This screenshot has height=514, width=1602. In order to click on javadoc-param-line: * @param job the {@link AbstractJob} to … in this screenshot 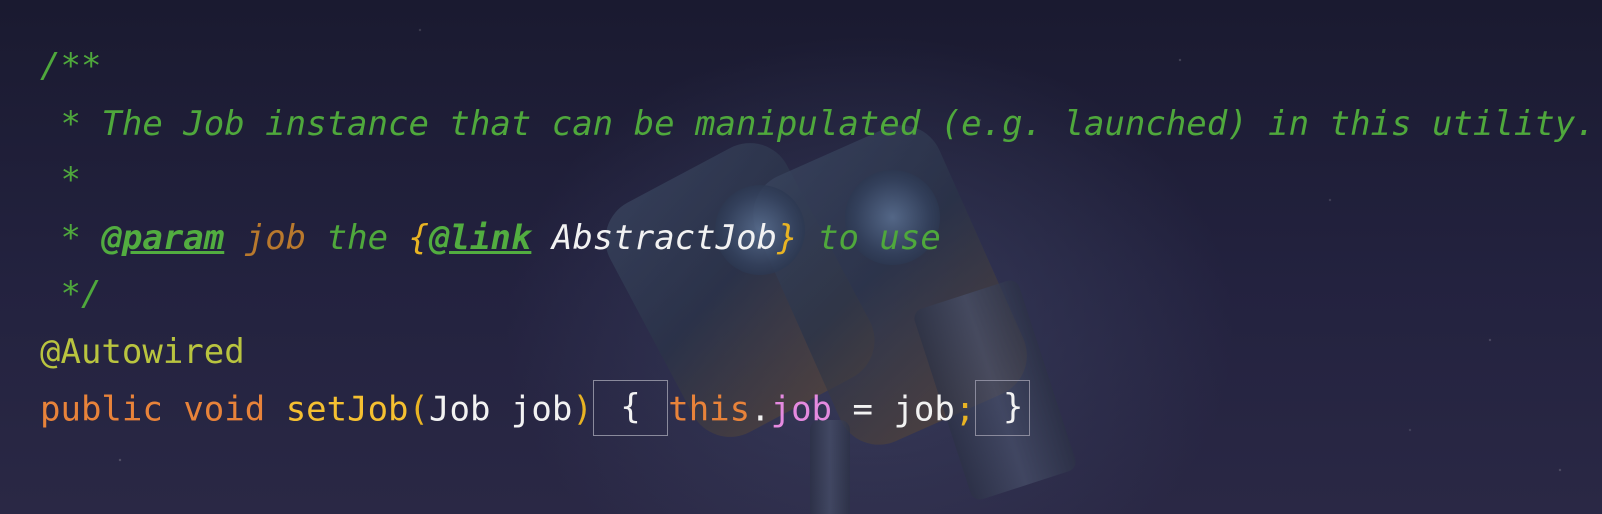, I will do `click(490, 238)`.